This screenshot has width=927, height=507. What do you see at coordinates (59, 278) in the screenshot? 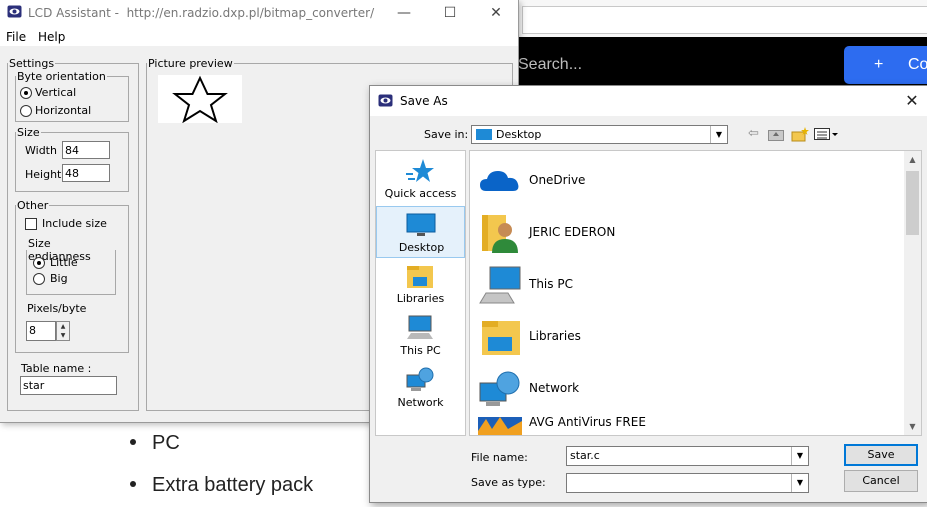
I see `radio-big-label: Big` at bounding box center [59, 278].